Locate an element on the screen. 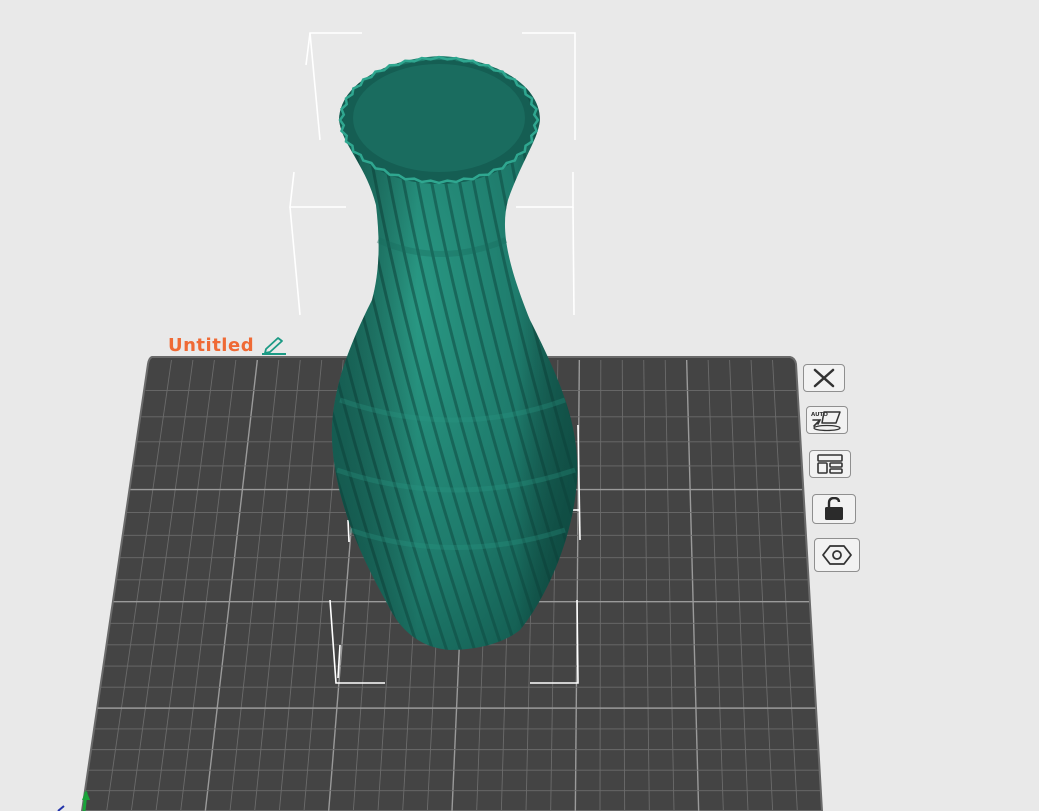 This screenshot has width=1039, height=811. rename-plate-button is located at coordinates (274, 345).